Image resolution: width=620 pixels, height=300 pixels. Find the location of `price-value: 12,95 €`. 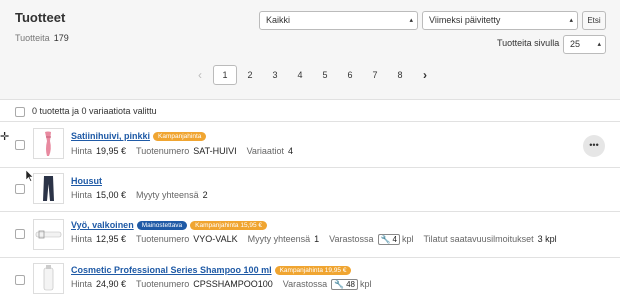

price-value: 12,95 € is located at coordinates (111, 239).